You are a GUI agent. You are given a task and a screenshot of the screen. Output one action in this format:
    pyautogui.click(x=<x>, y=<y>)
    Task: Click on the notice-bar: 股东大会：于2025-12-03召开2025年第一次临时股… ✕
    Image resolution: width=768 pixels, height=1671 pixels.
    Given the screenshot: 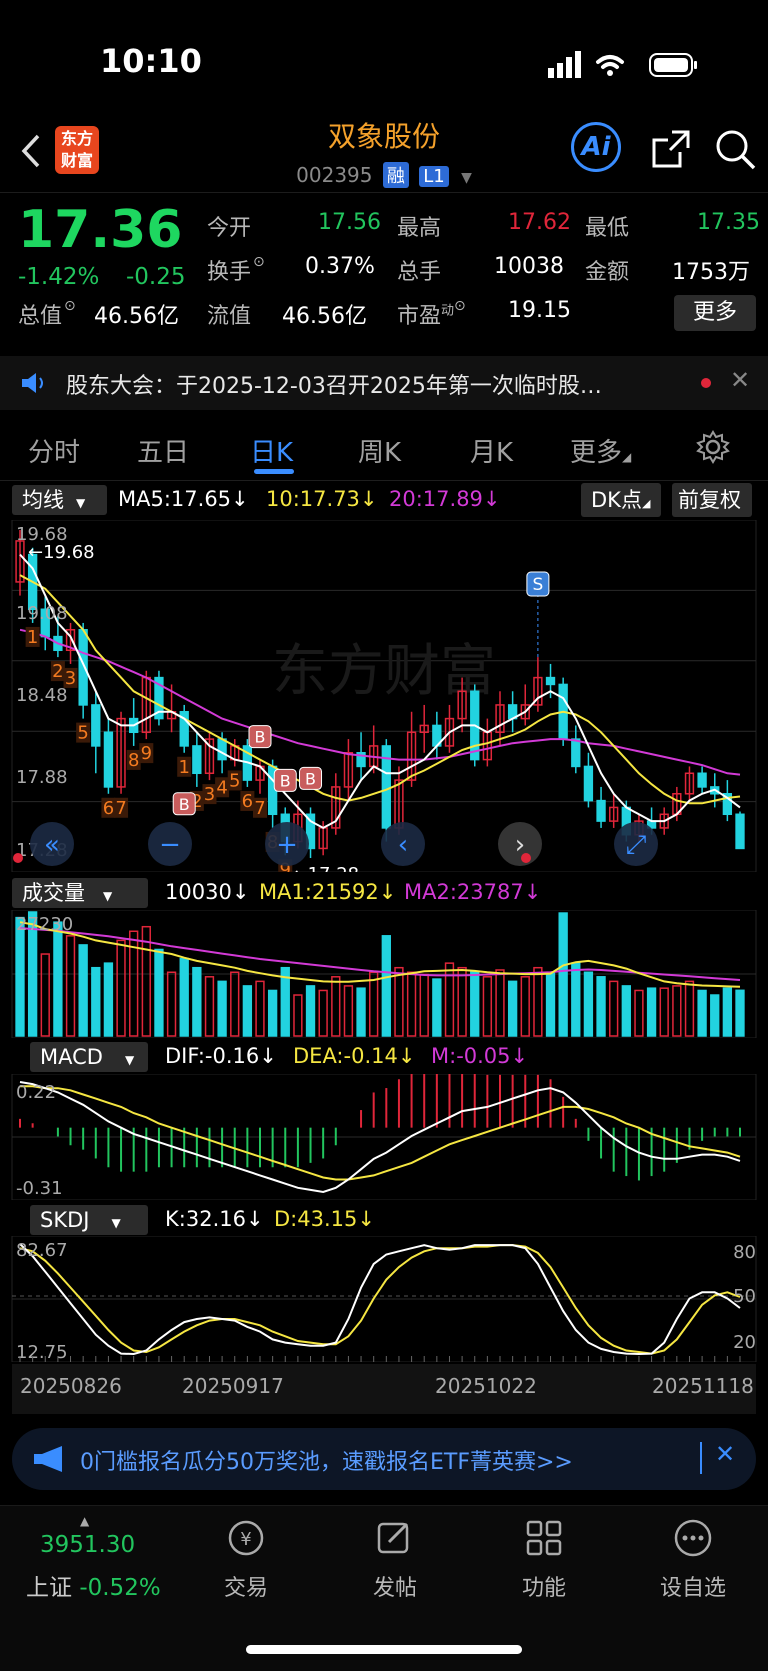 What is the action you would take?
    pyautogui.click(x=384, y=383)
    